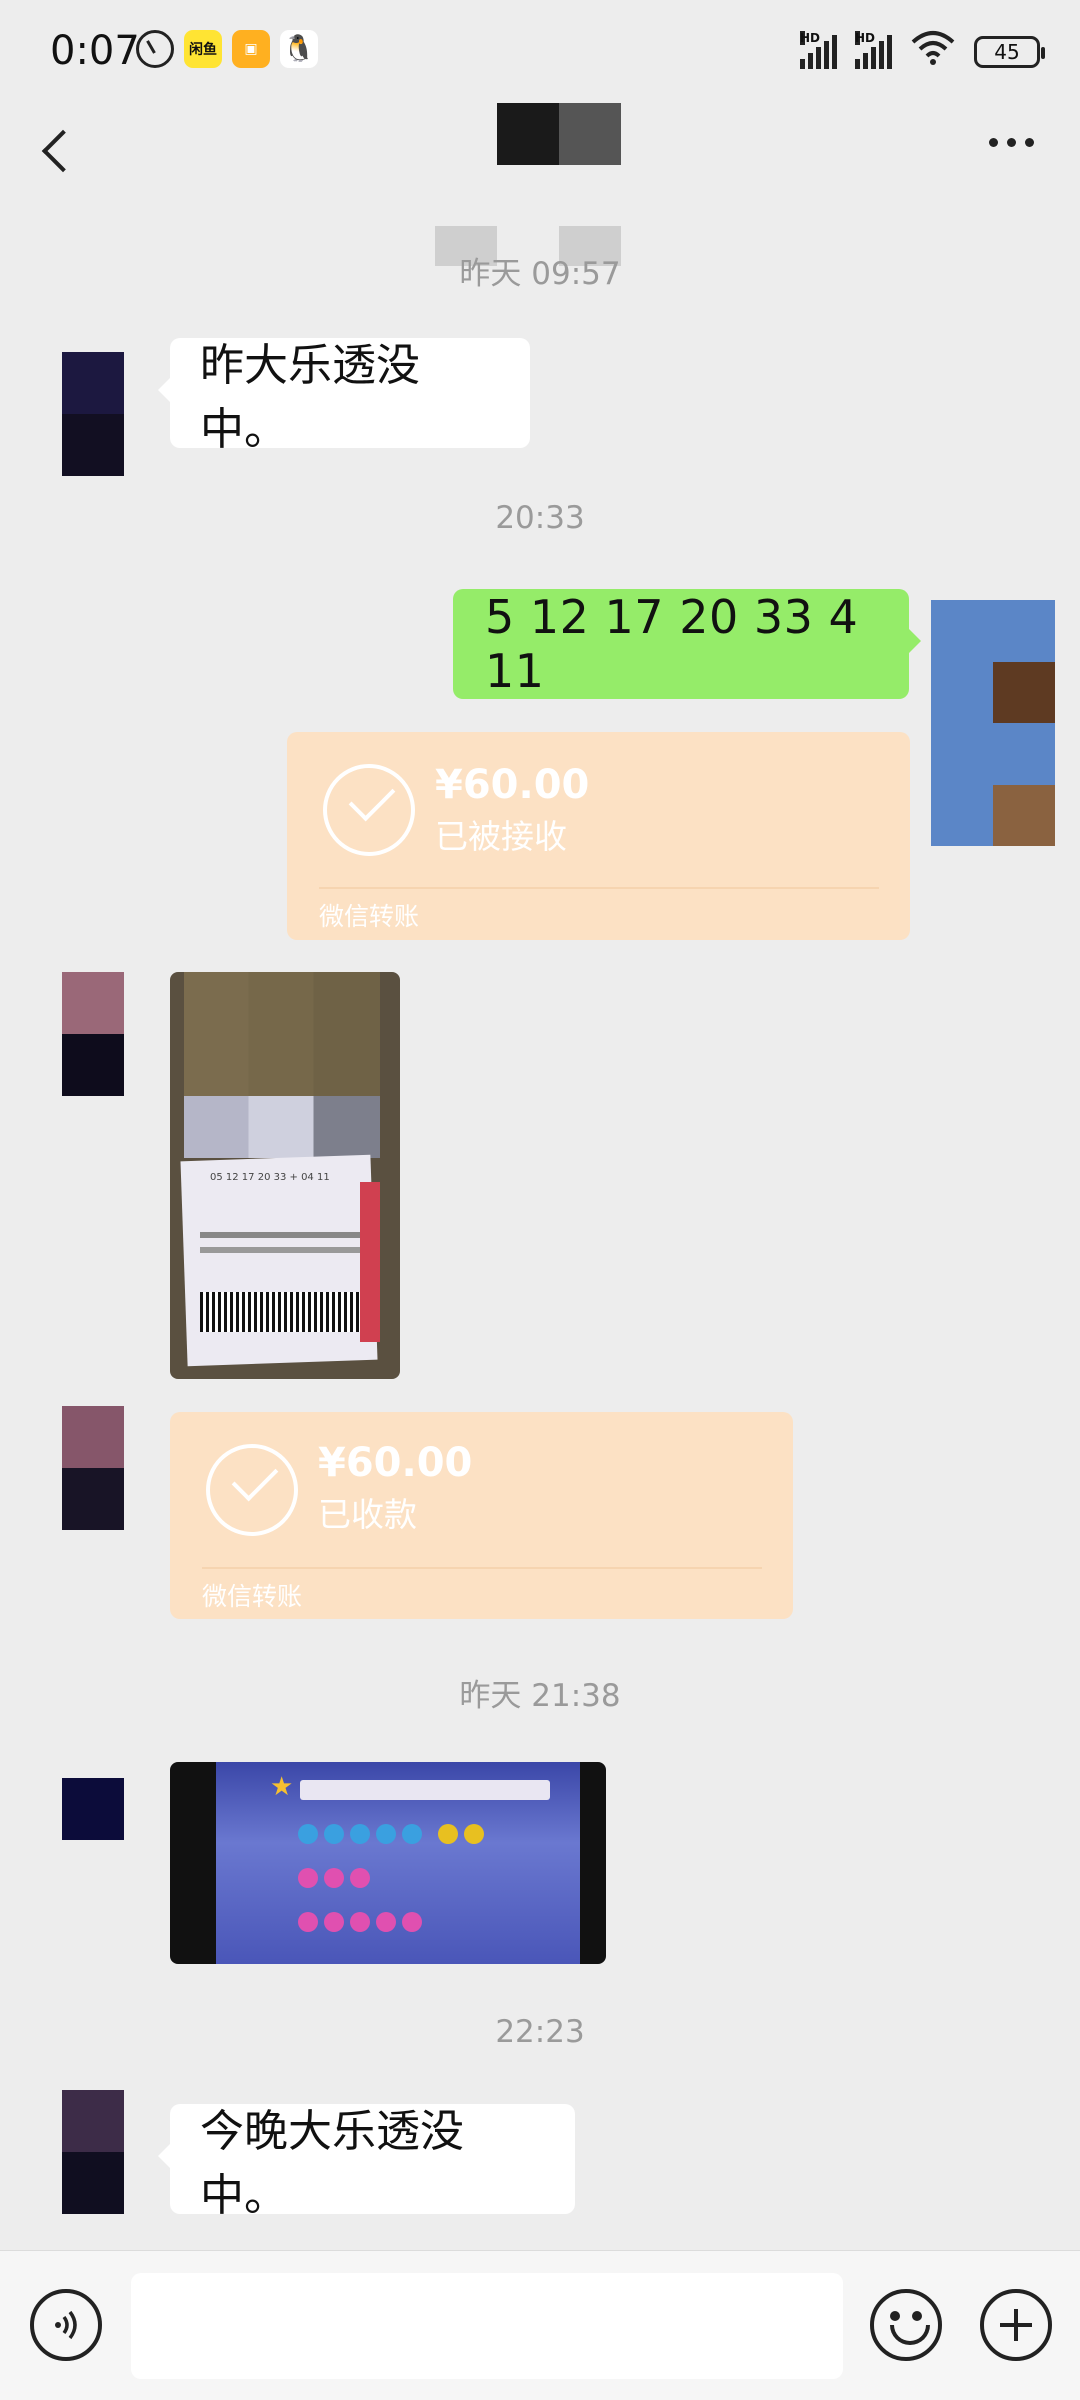 The image size is (1080, 2400). I want to click on transfer-card-outgoing: ¥60.00 已被接收 微信转账, so click(598, 836).